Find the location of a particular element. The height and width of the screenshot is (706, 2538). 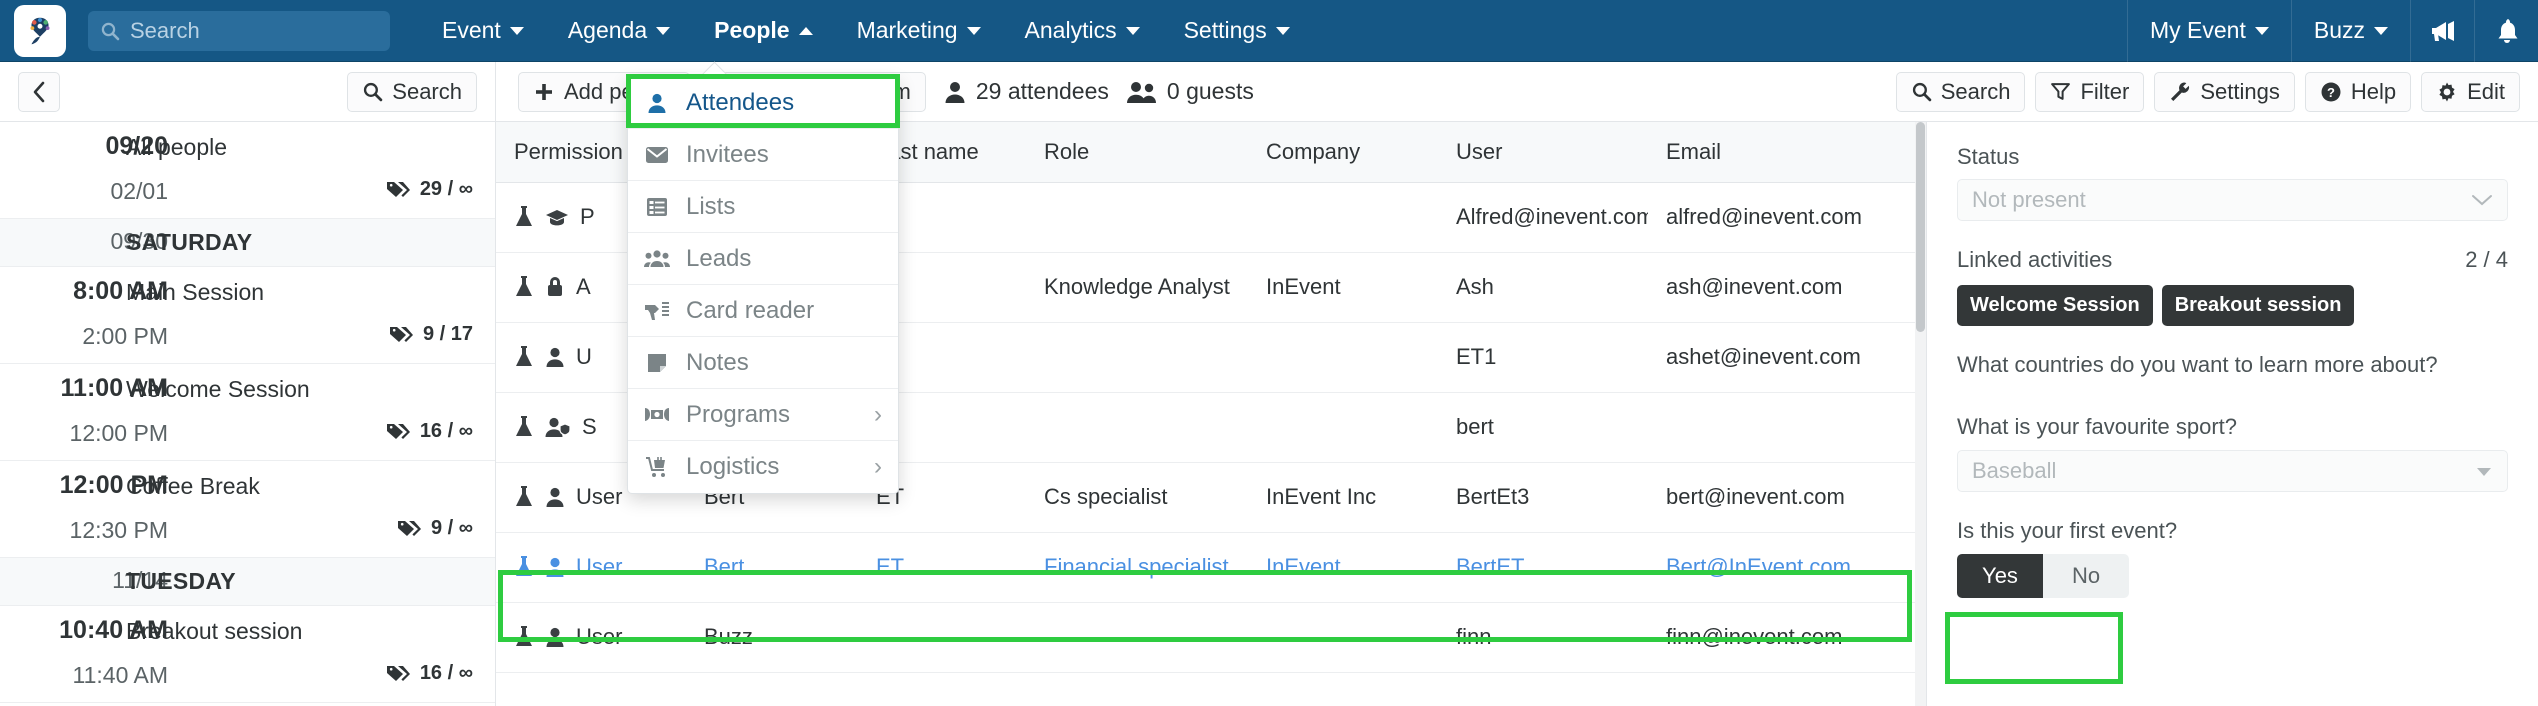

cell-user: bert is located at coordinates (1543, 427).